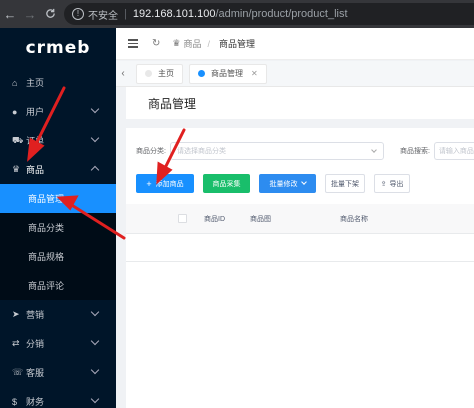 The width and height of the screenshot is (474, 408). What do you see at coordinates (35, 112) in the screenshot?
I see `sidebar-item-label: 用户` at bounding box center [35, 112].